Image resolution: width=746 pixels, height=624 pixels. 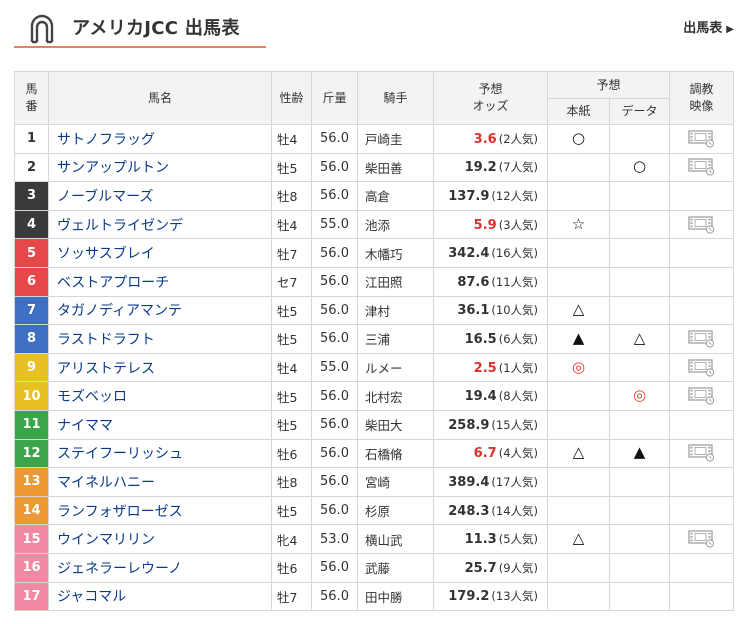 What do you see at coordinates (160, 482) in the screenshot?
I see `horse-name-link: マイネルハニー` at bounding box center [160, 482].